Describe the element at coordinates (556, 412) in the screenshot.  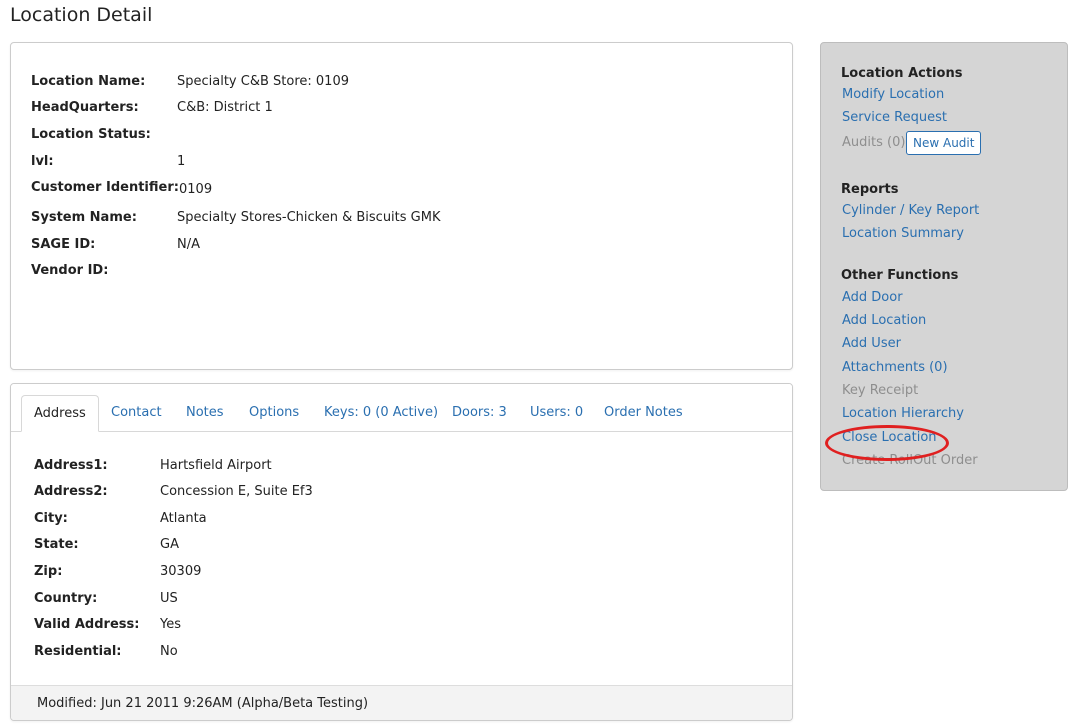
I see `tab-users: Users: 0` at that location.